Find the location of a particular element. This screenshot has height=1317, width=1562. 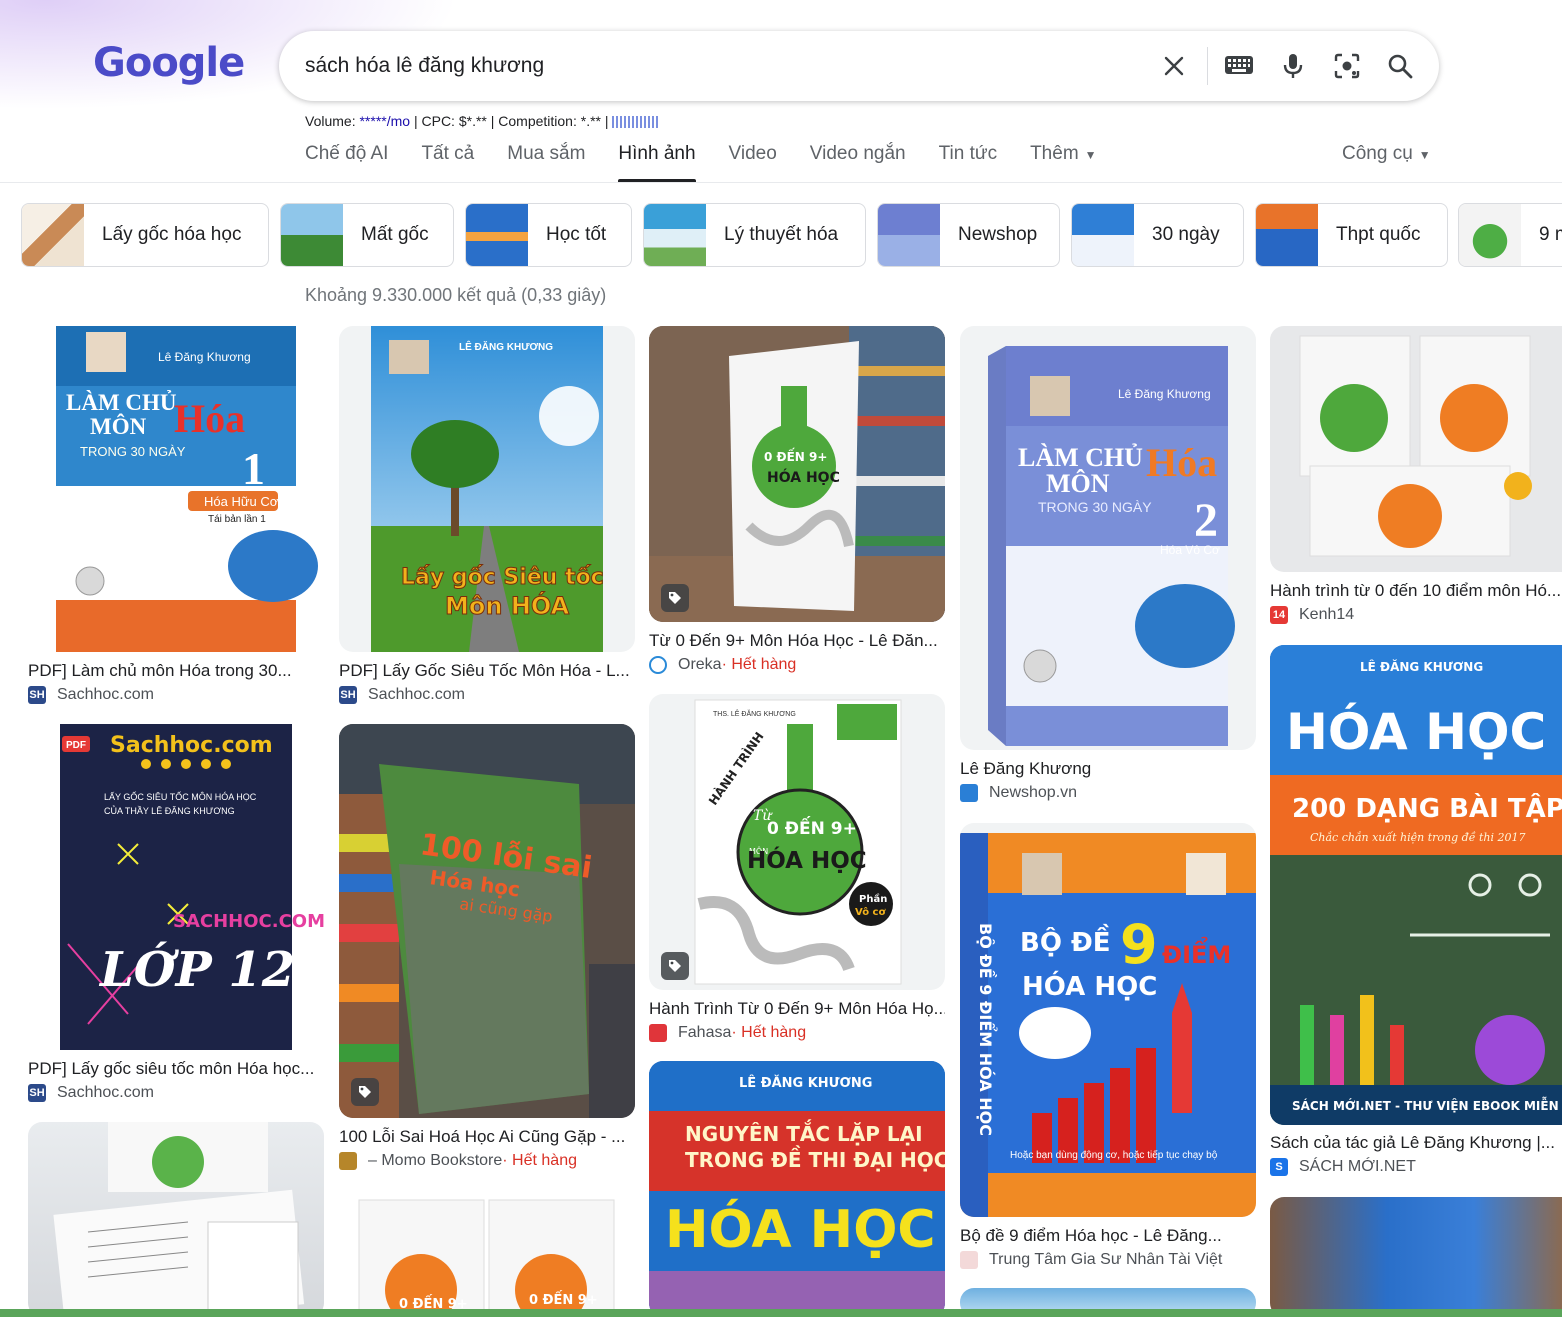

cover-tag: Hóa Vô Cơ is located at coordinates (1190, 550).